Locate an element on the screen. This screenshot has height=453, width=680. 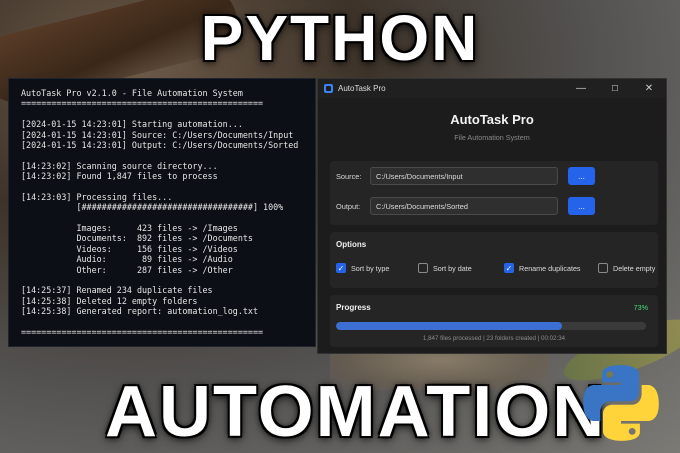
progress-bar-fill is located at coordinates (449, 326).